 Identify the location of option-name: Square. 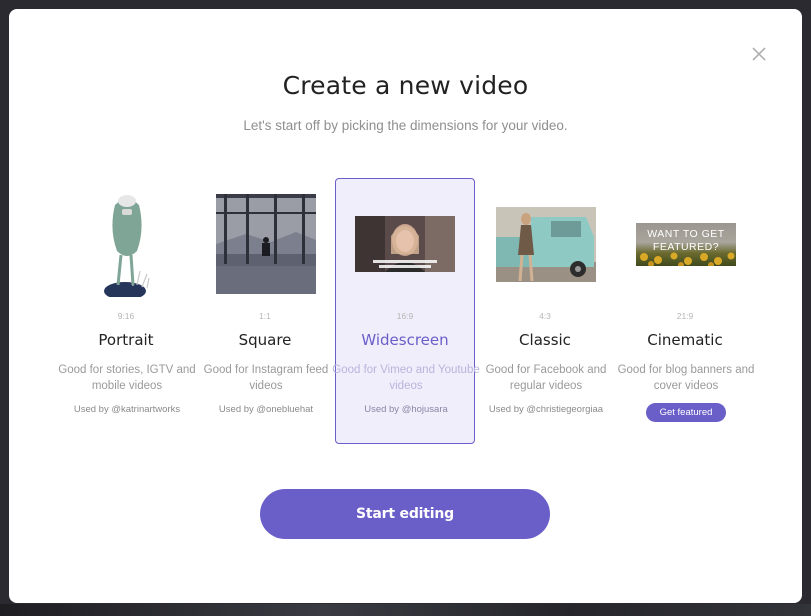
(265, 340).